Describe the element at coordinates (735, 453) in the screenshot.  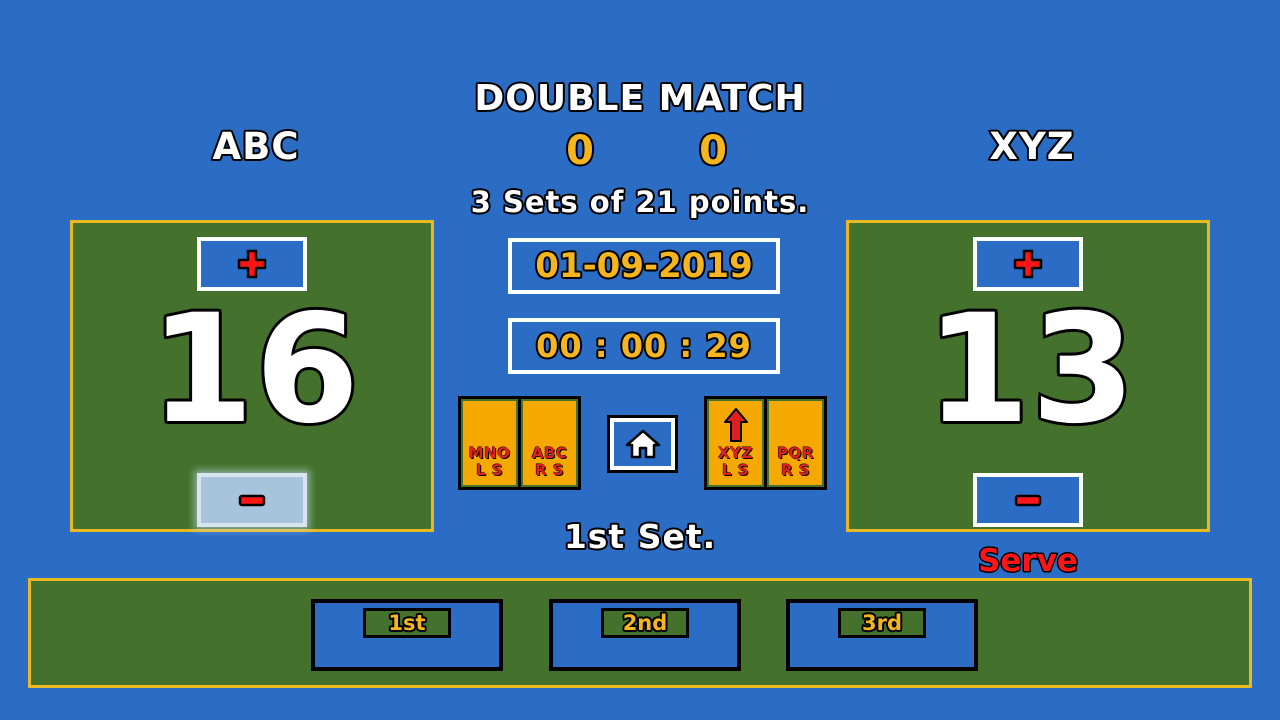
I see `player-name: XYZ` at that location.